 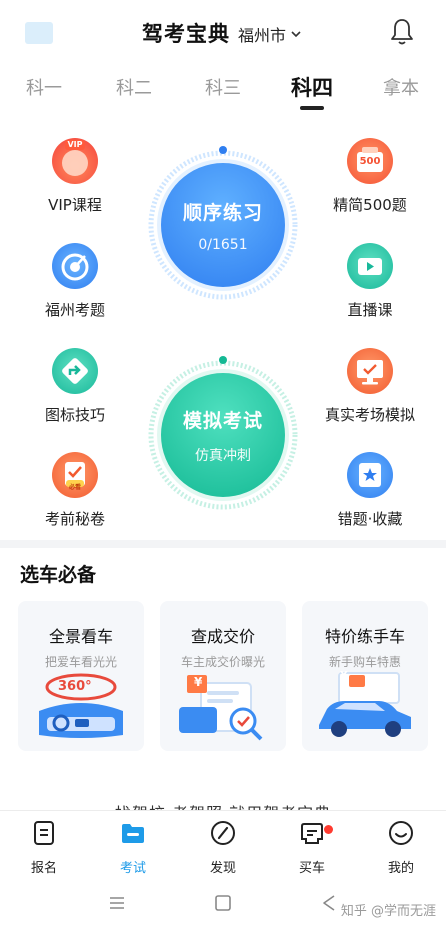 What do you see at coordinates (133, 833) in the screenshot?
I see `folder-icon` at bounding box center [133, 833].